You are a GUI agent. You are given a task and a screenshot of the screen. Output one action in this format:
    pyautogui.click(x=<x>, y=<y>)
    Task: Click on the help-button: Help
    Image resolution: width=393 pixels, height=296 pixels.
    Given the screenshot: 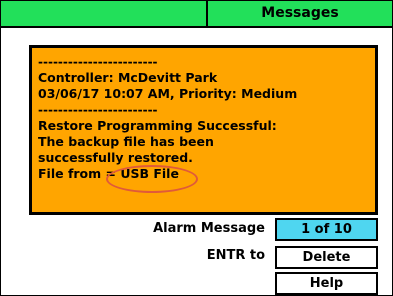 What is the action you would take?
    pyautogui.click(x=326, y=283)
    